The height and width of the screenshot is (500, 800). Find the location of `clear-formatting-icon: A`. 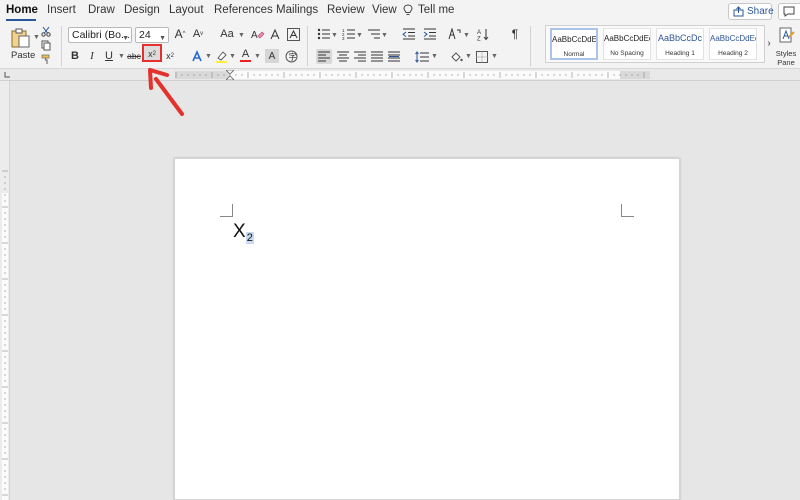

clear-formatting-icon: A is located at coordinates (258, 35).